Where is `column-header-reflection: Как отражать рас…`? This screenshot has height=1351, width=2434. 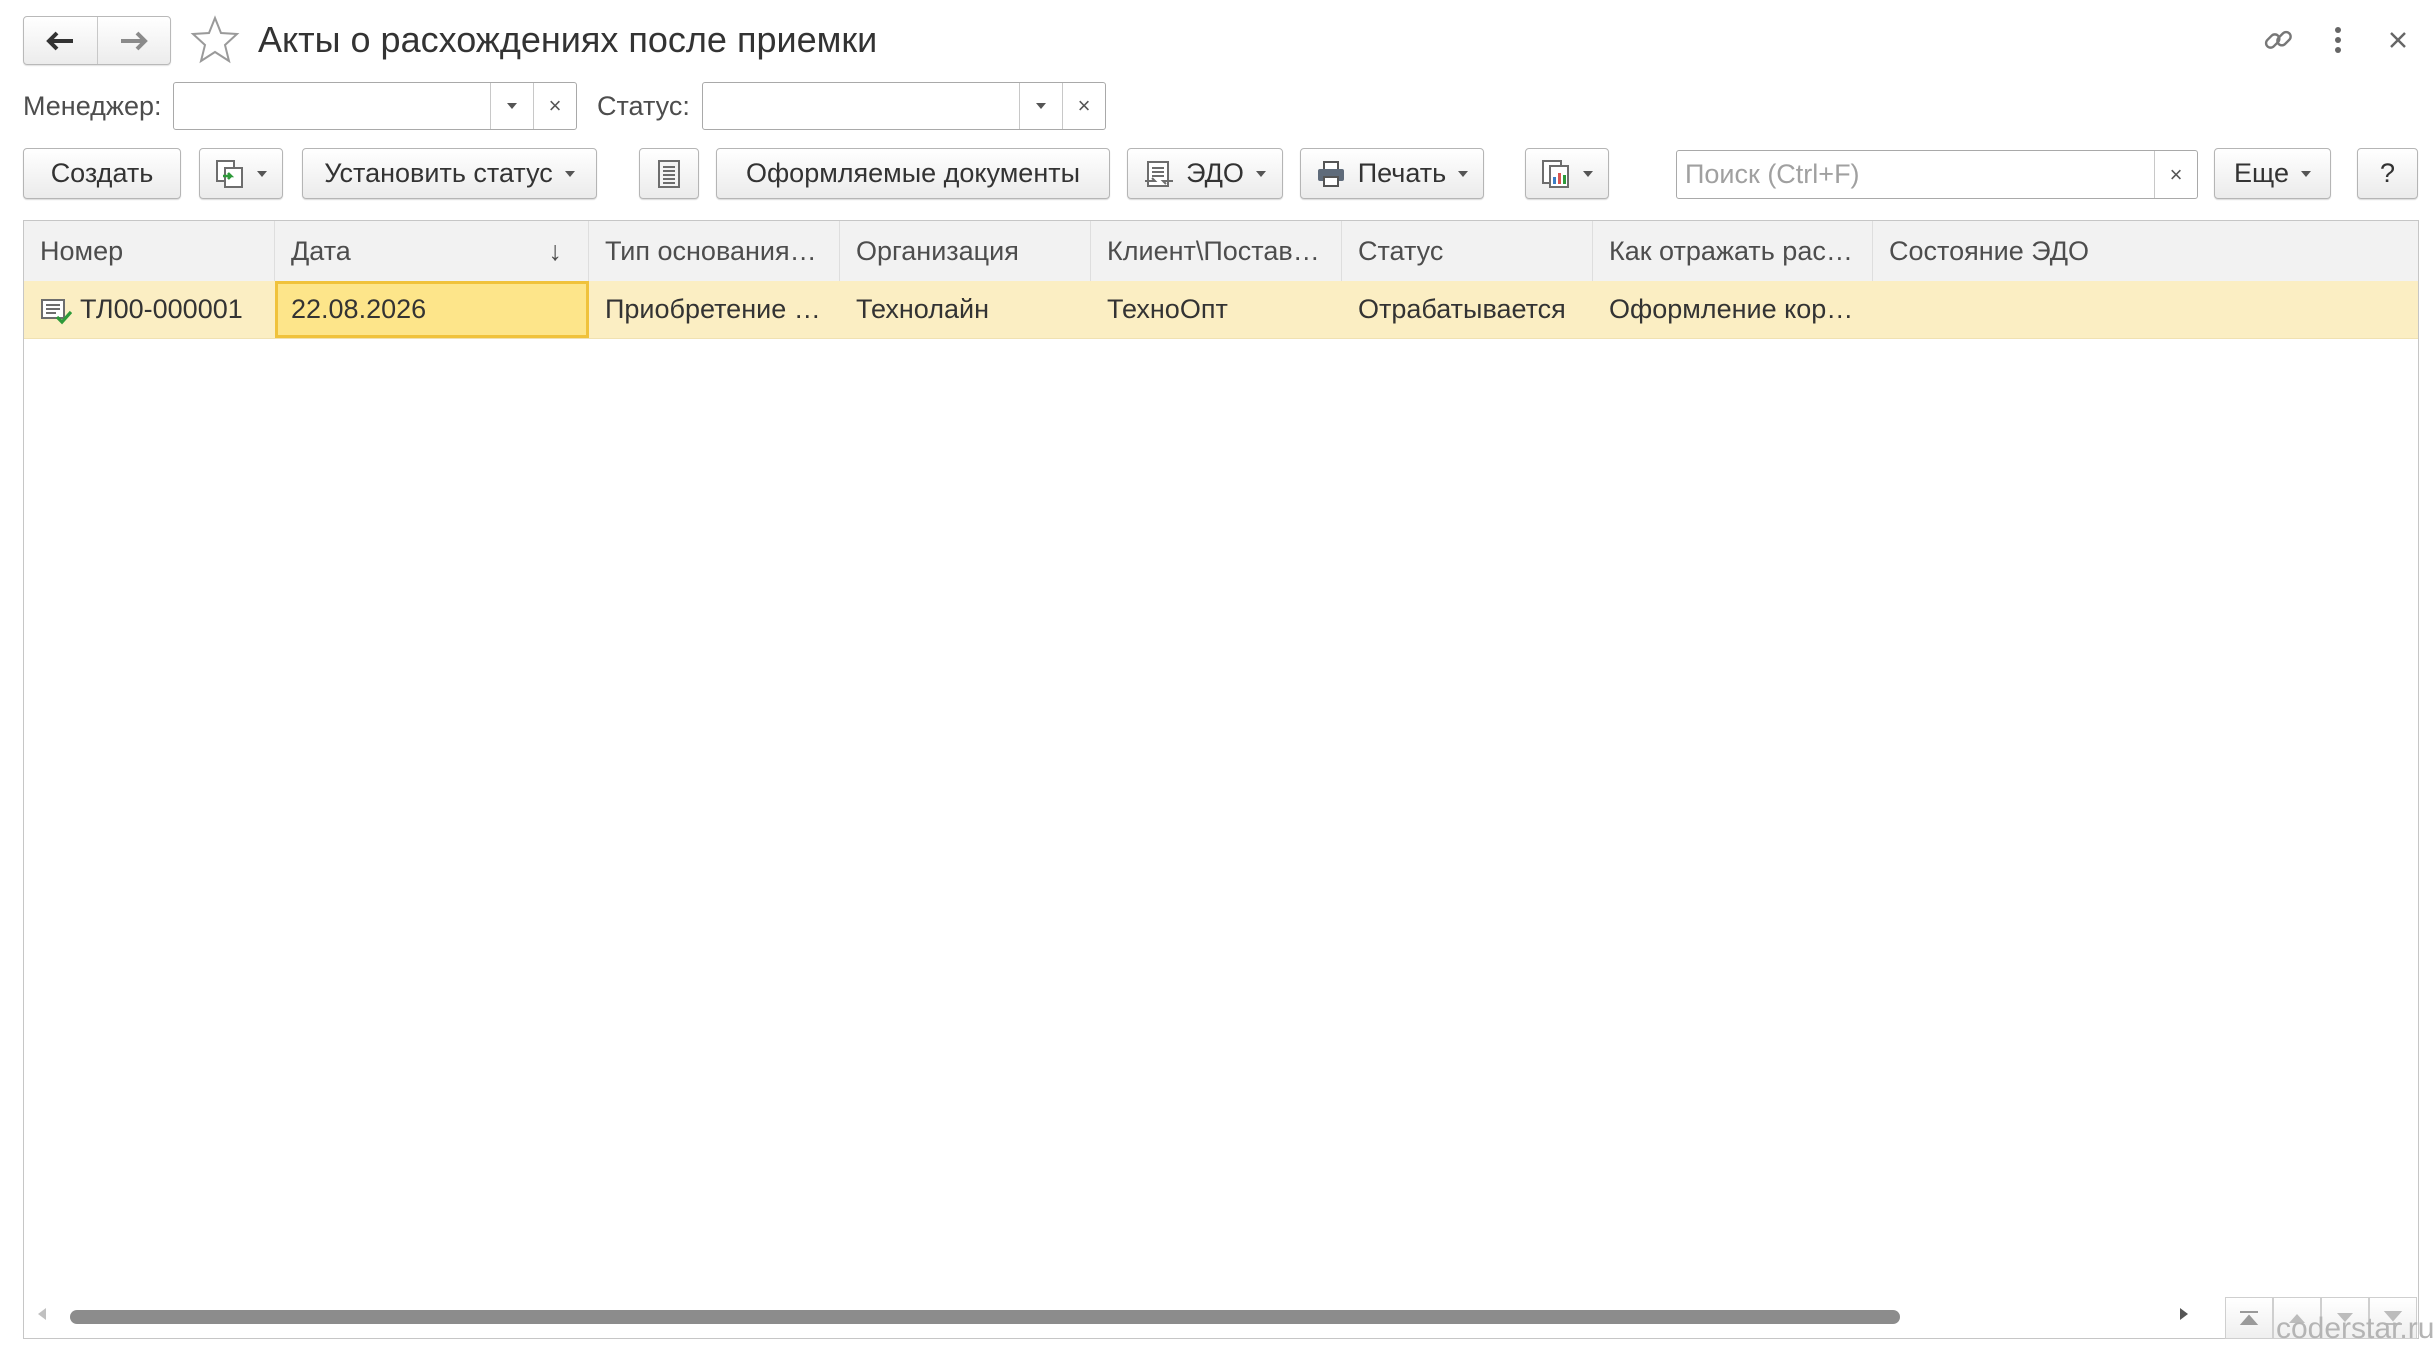
column-header-reflection: Как отражать рас… is located at coordinates (1733, 251).